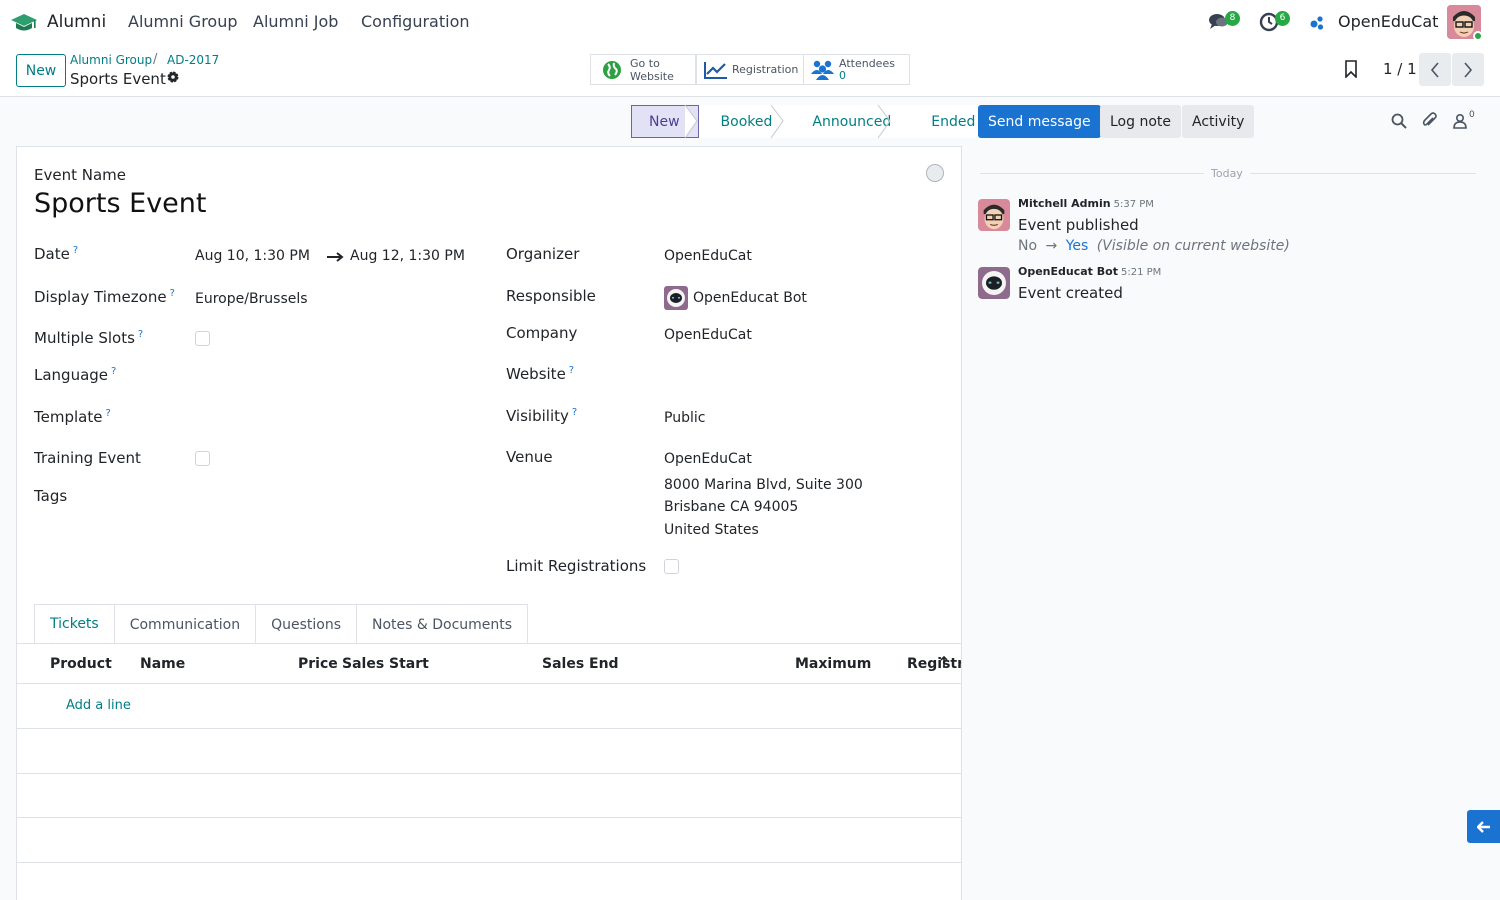  Describe the element at coordinates (335, 257) in the screenshot. I see `arrow-right-icon` at that location.